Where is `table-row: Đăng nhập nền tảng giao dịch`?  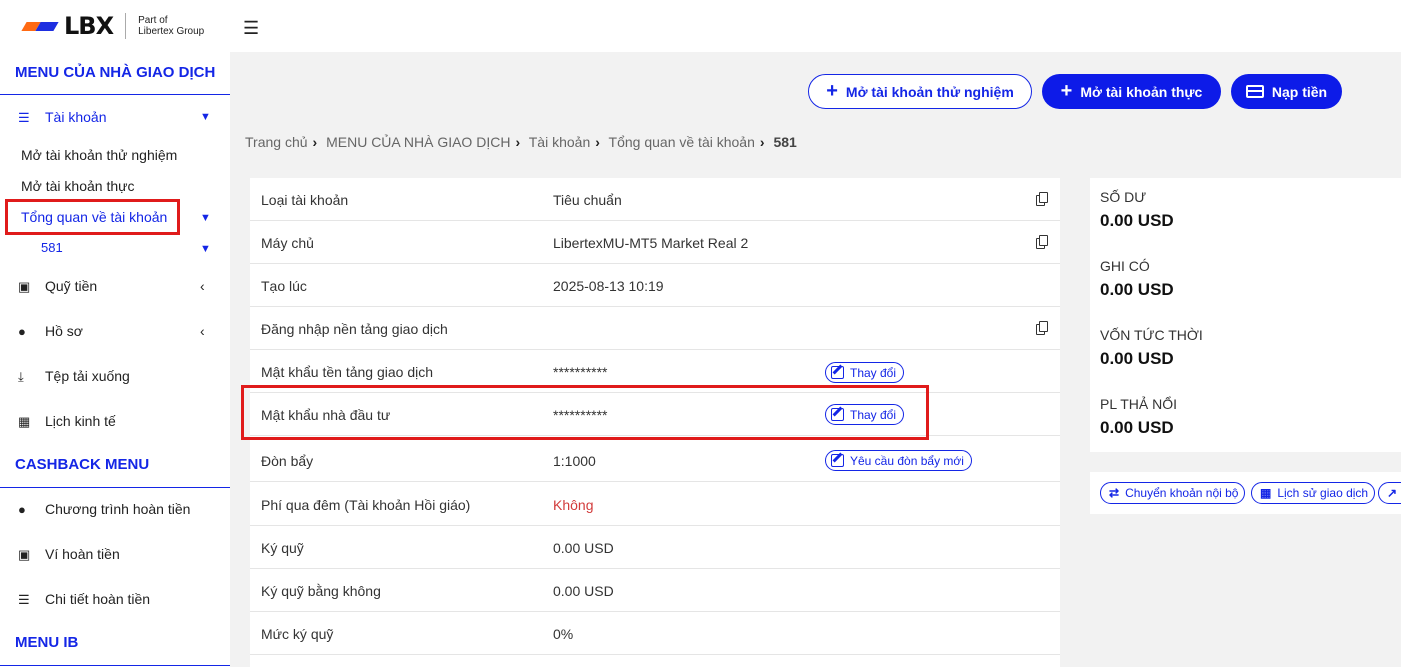 table-row: Đăng nhập nền tảng giao dịch is located at coordinates (655, 328).